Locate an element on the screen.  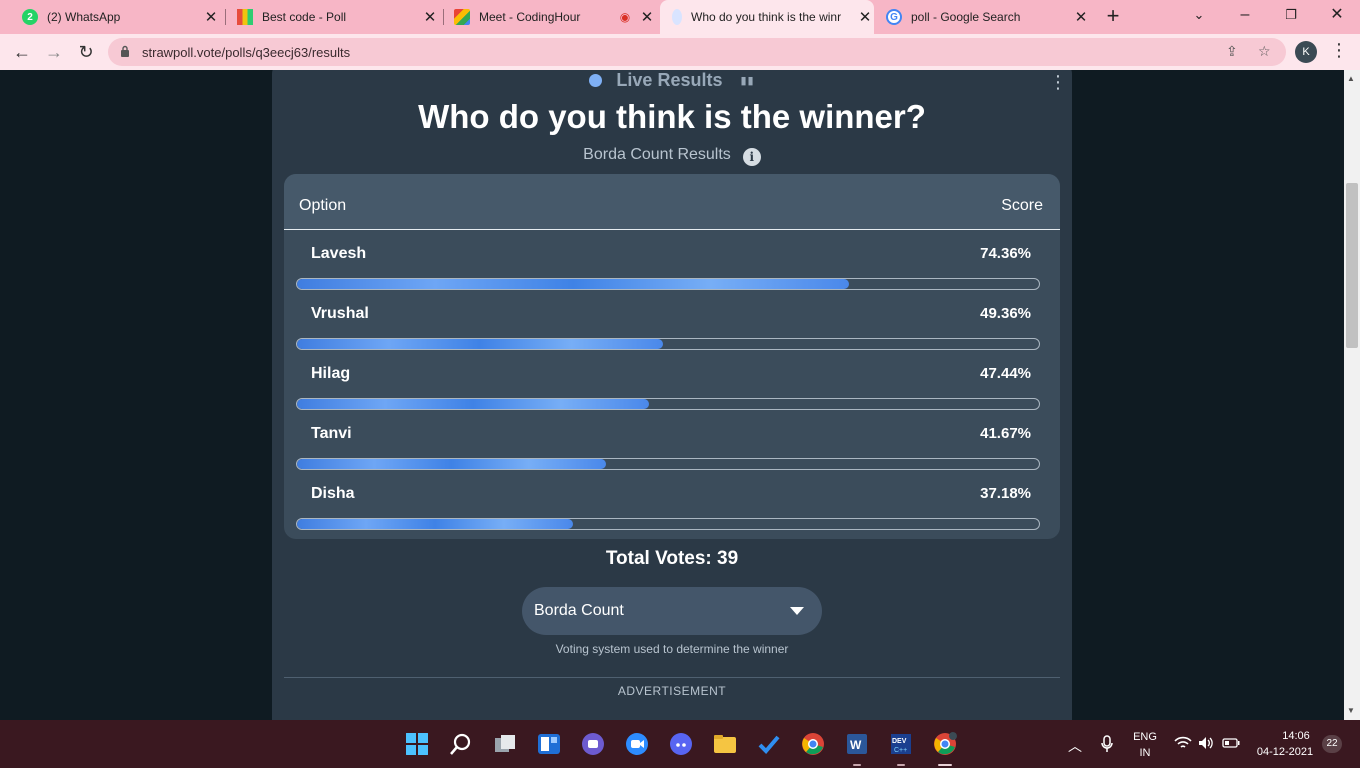
widgets-icon is located at coordinates (549, 744).